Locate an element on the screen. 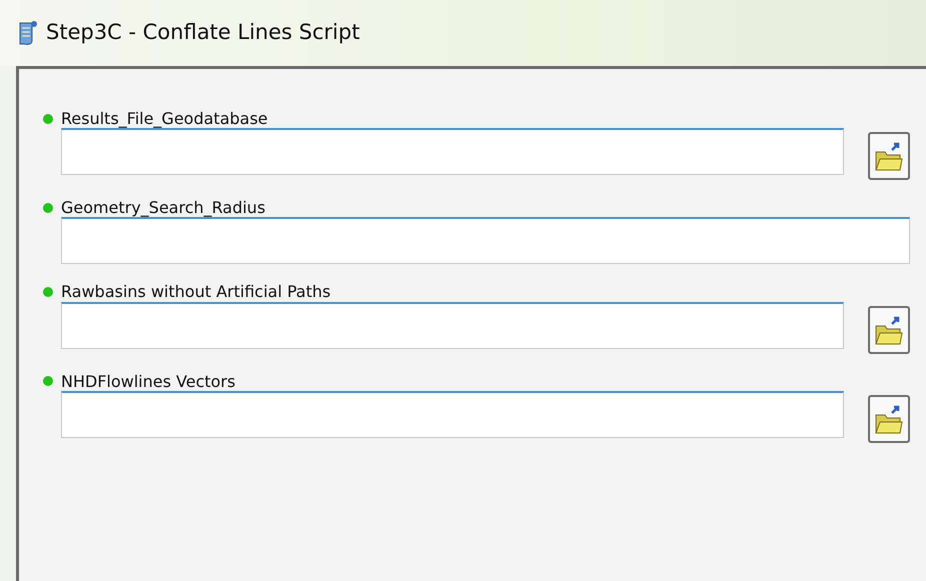 This screenshot has width=926, height=581. parameter-label: Results_File_Geodatabase is located at coordinates (164, 118).